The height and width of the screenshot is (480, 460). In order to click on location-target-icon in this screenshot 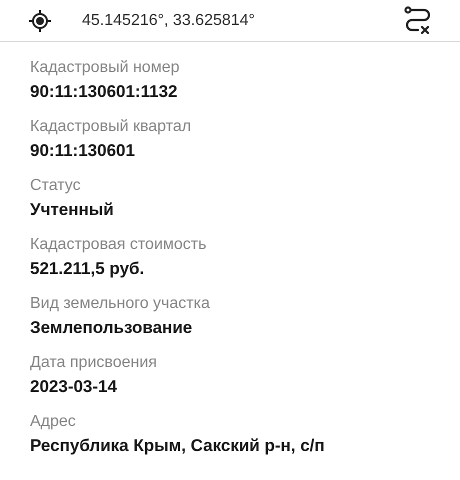, I will do `click(40, 20)`.